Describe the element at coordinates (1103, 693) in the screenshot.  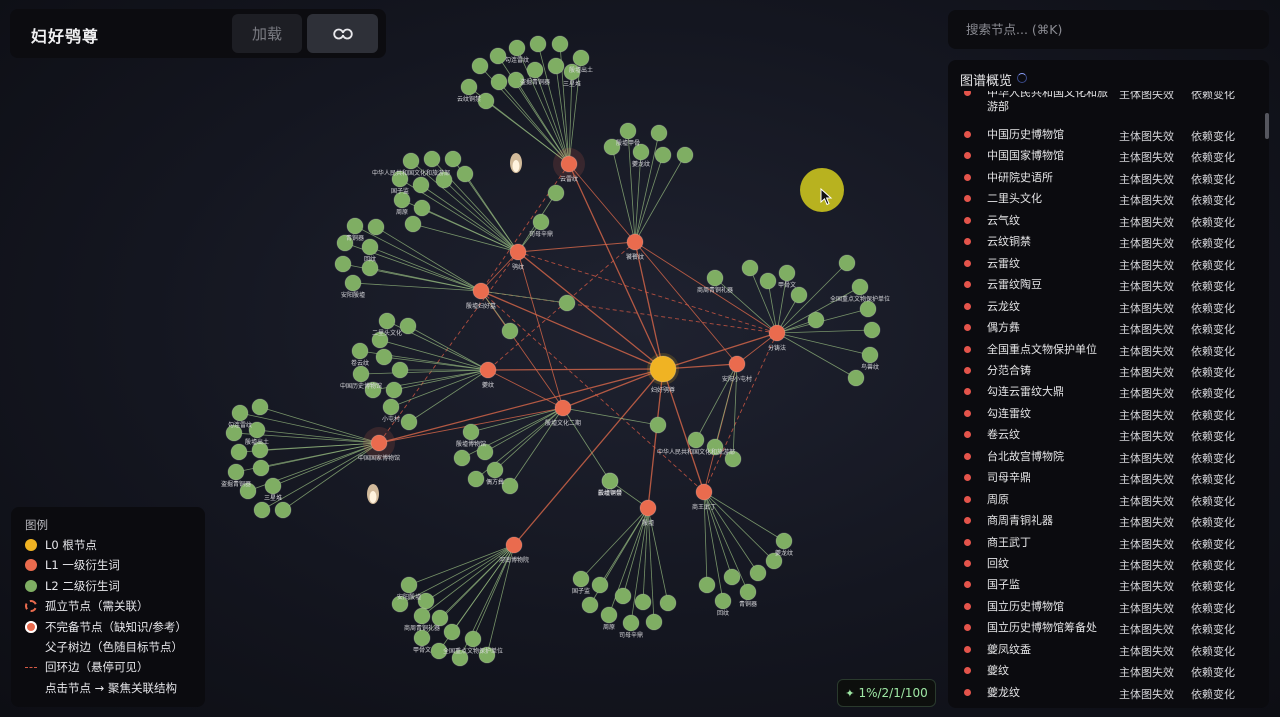
I see `list-item: 夔龙纹 主体图失效 依赖变化` at that location.